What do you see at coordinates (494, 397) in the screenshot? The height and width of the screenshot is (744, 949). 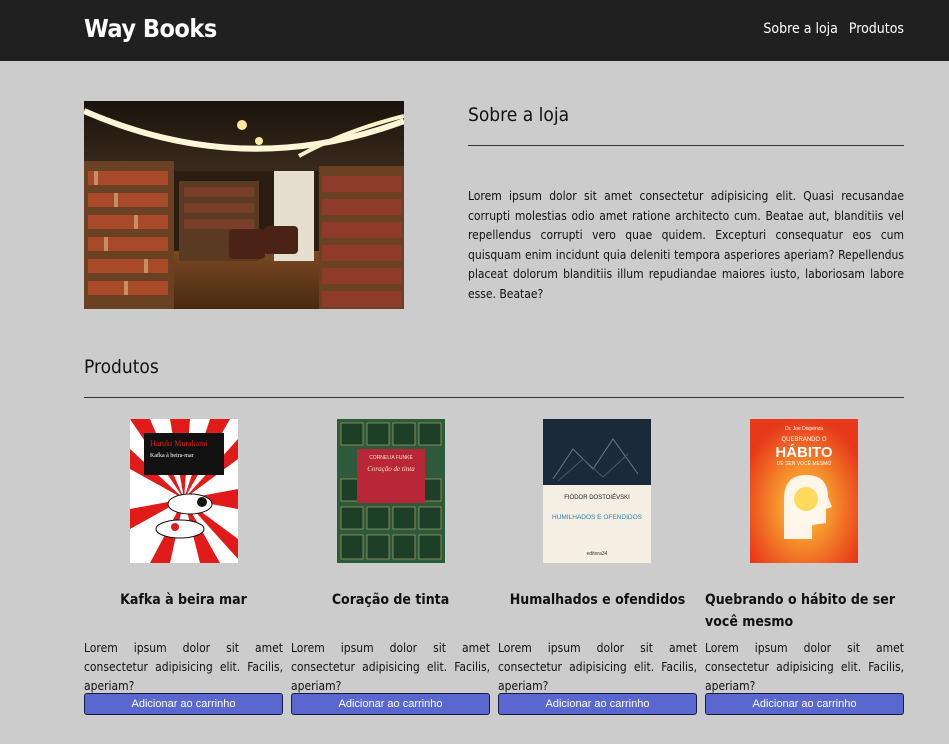 I see `products-divider` at bounding box center [494, 397].